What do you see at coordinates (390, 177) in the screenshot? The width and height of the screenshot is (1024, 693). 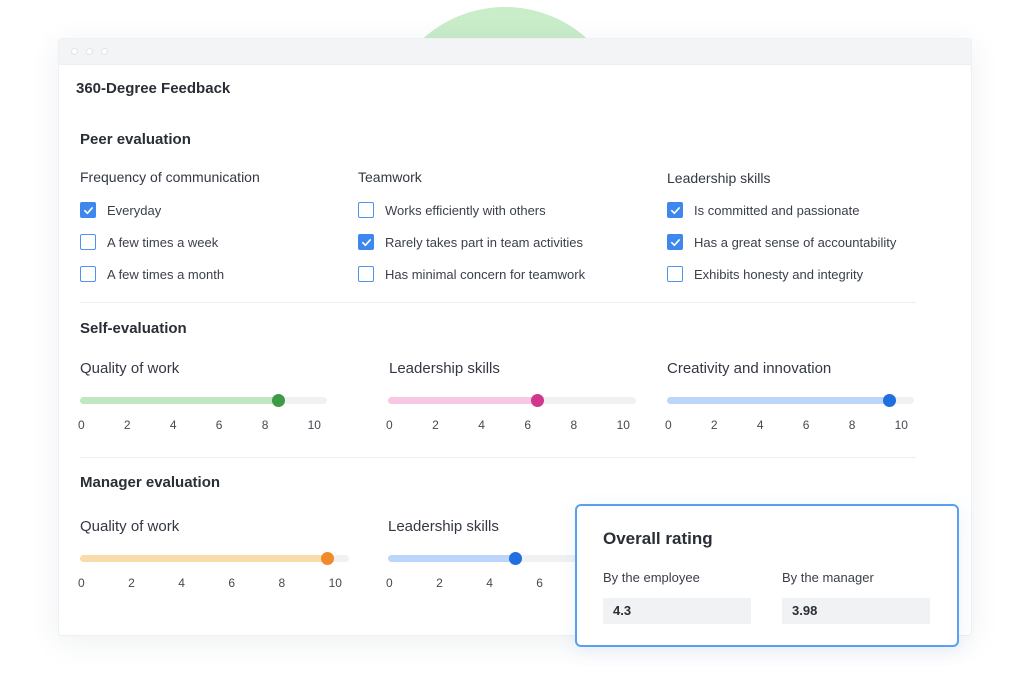 I see `group-label-teamwork: Teamwork` at bounding box center [390, 177].